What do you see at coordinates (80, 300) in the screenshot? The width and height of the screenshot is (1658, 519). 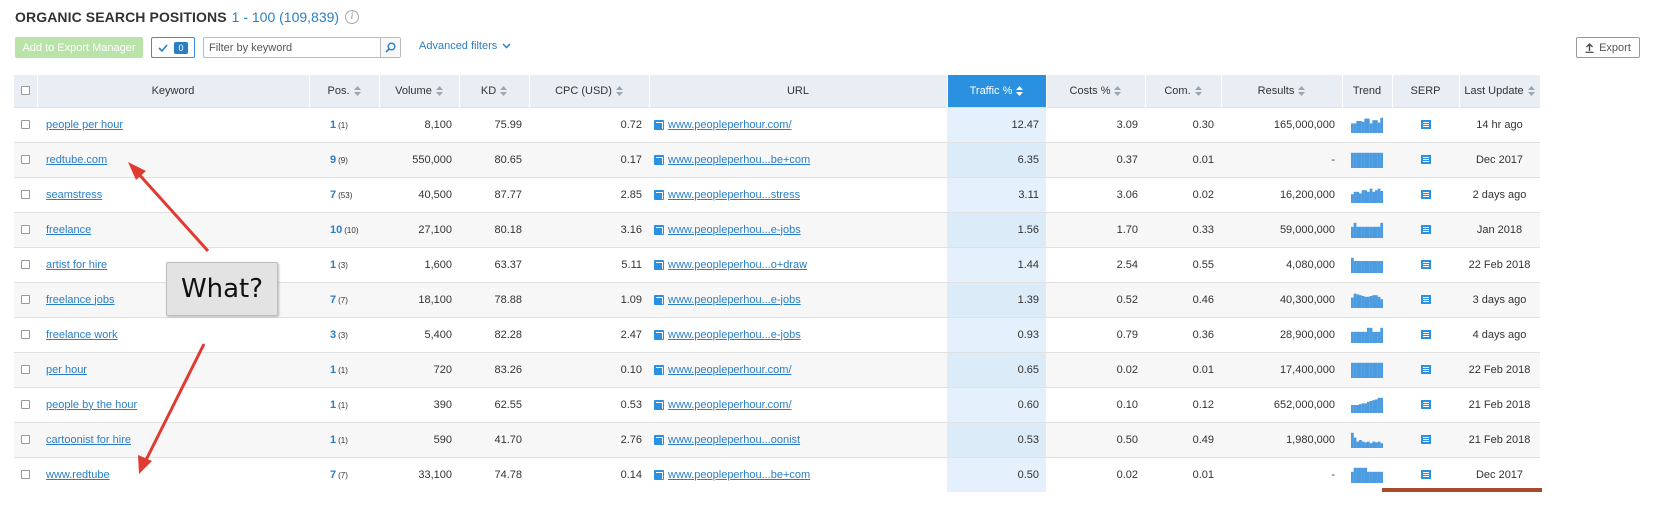 I see `keyword-link: freelance jobs` at bounding box center [80, 300].